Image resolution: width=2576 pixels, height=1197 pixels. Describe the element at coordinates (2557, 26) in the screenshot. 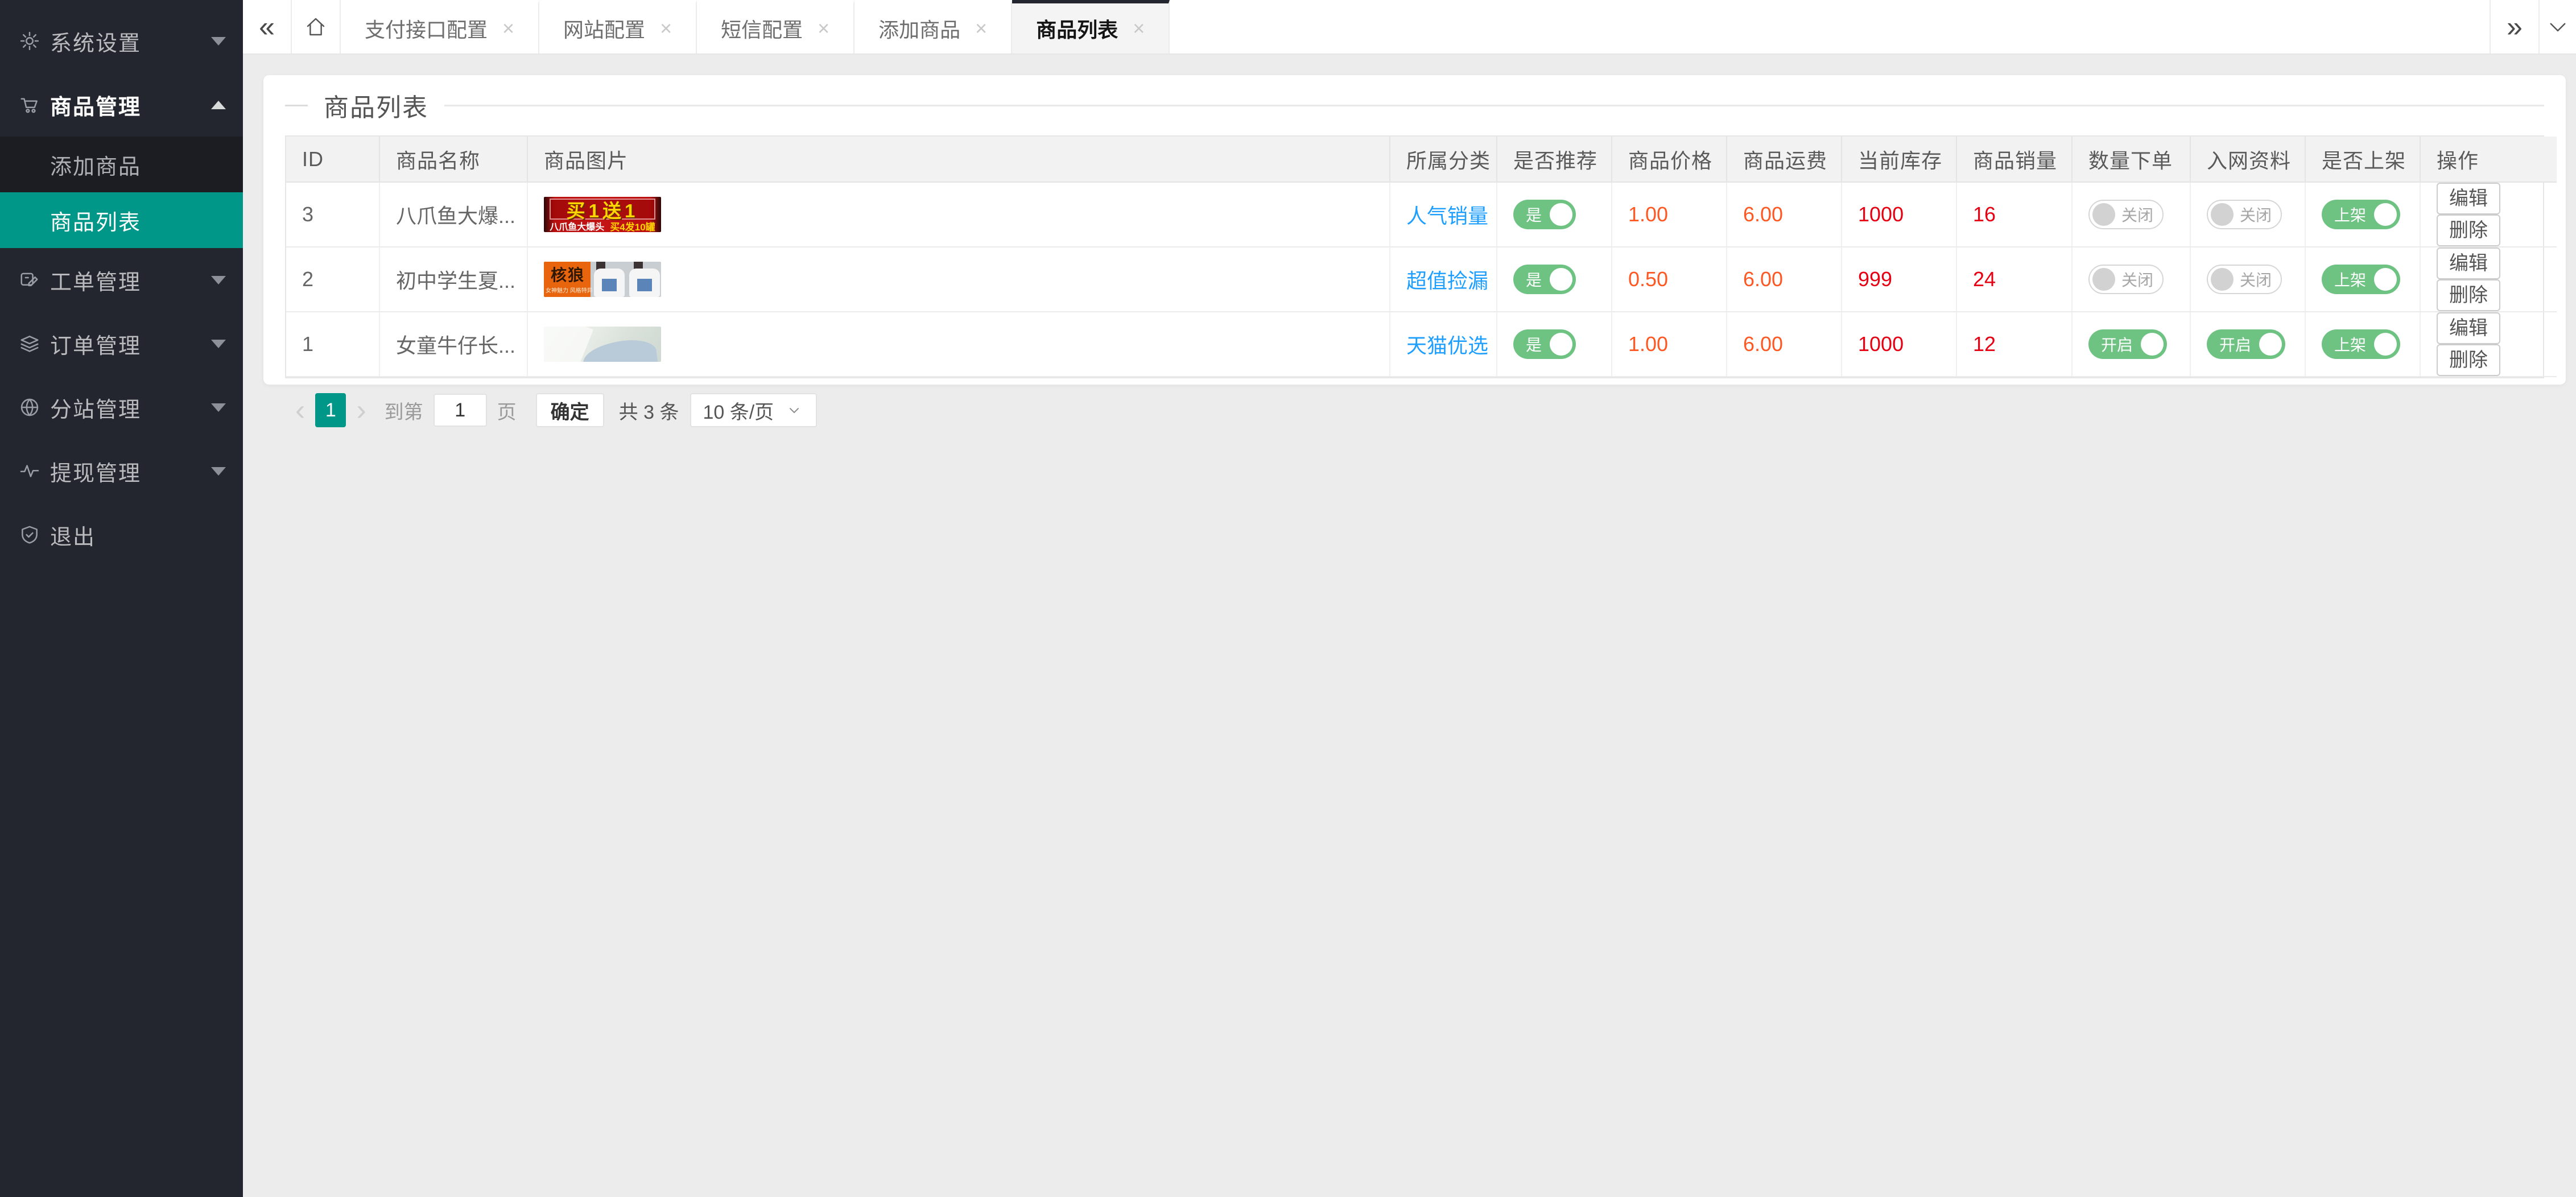

I see `tabs-menu-button` at that location.